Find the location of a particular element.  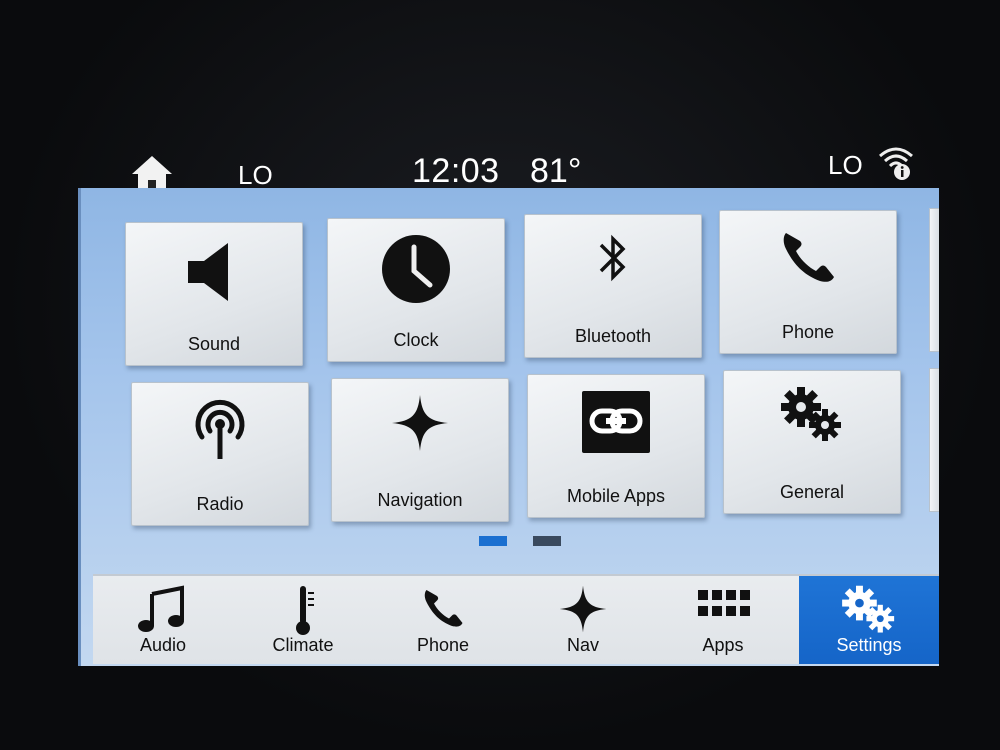

clock-icon is located at coordinates (416, 269).